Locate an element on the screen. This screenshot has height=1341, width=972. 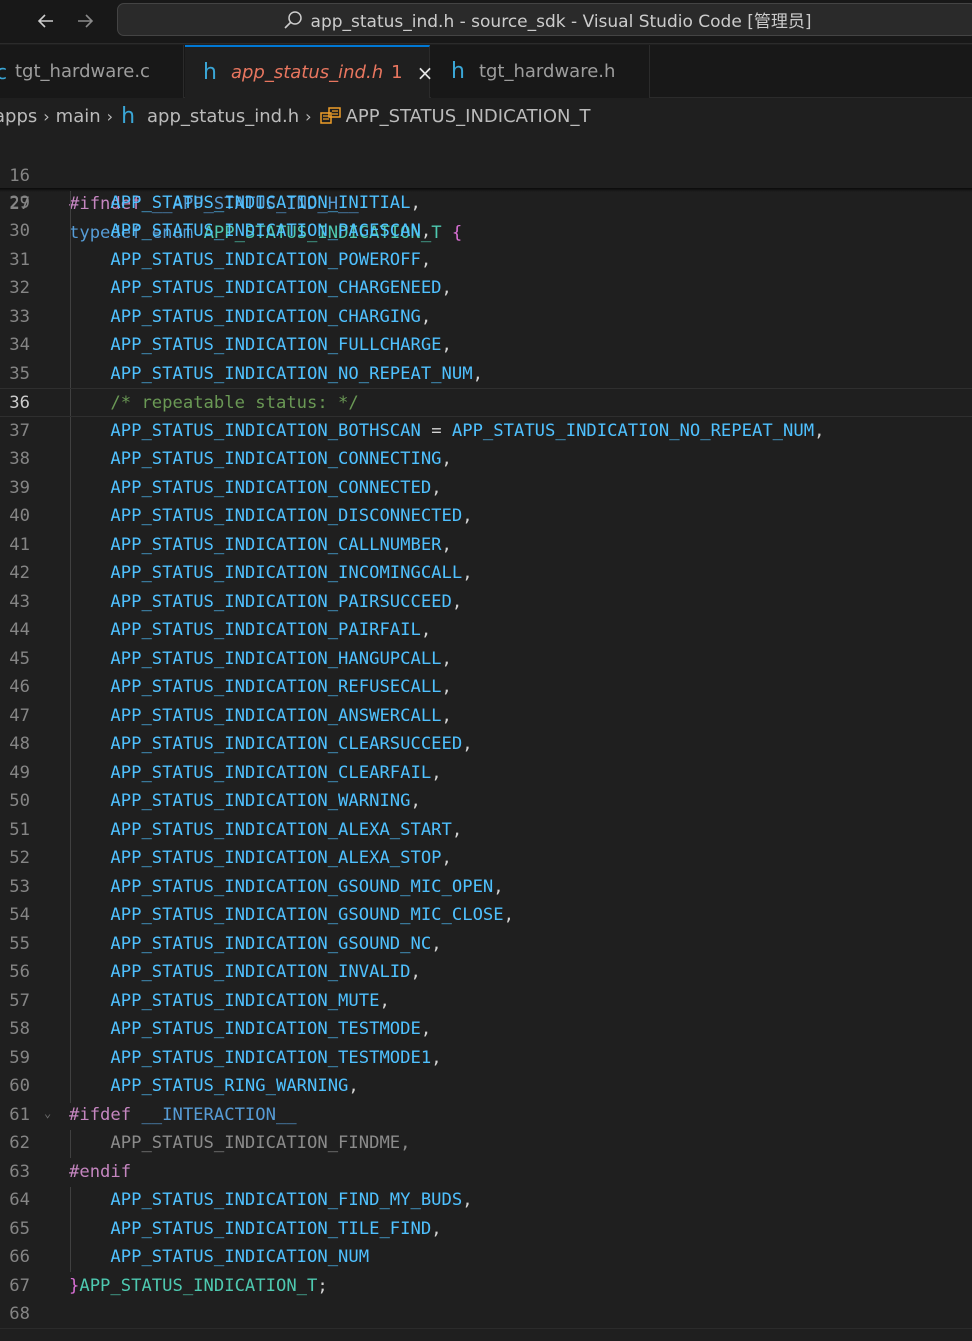
code-line: 30 APP_STATUS_INDICATION_PAGESCAN, is located at coordinates (486, 231).